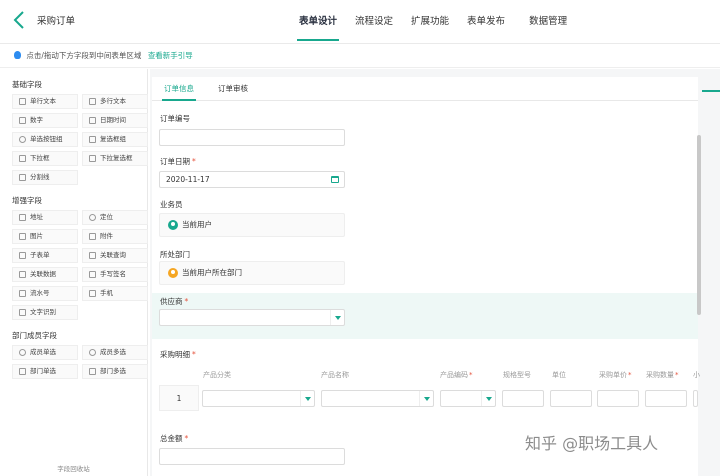 This screenshot has height=476, width=720. Describe the element at coordinates (45, 255) in the screenshot. I see `field-subform: 子表单` at that location.